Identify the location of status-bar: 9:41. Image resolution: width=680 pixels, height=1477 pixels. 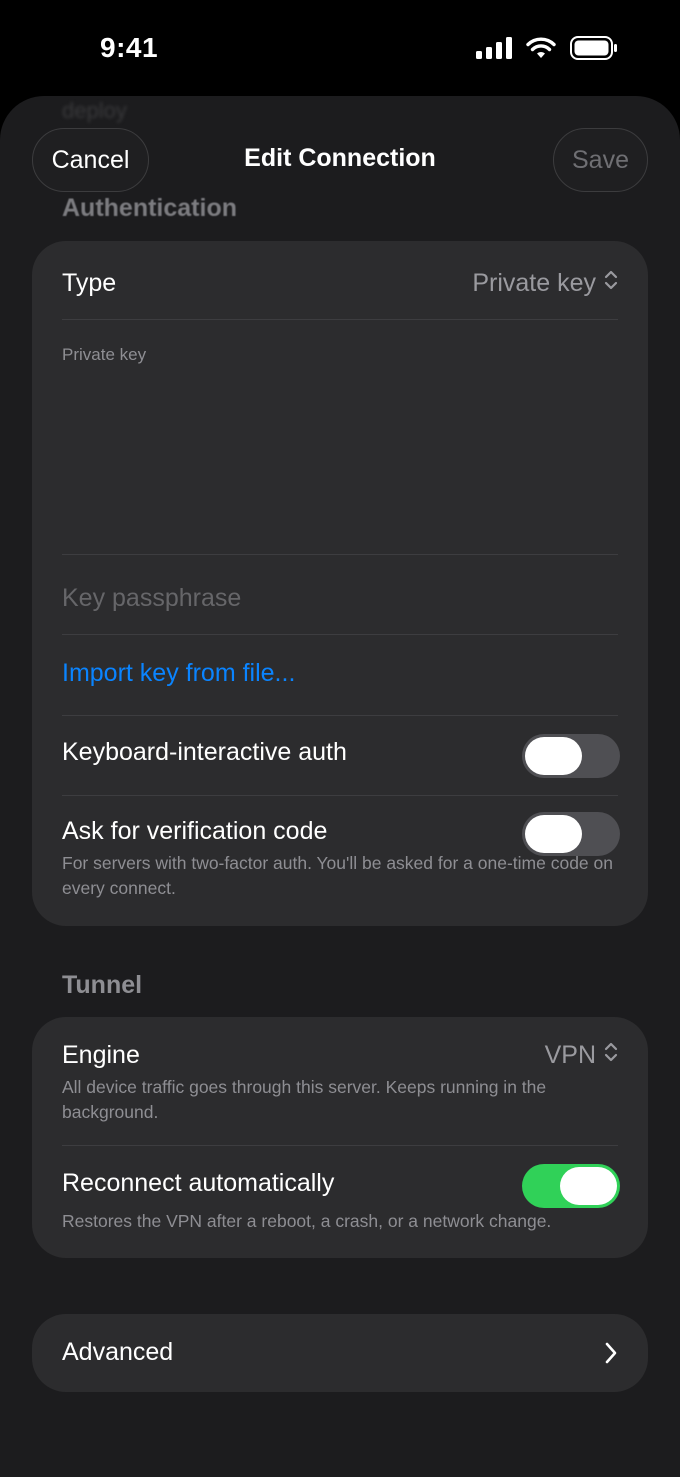
(340, 48).